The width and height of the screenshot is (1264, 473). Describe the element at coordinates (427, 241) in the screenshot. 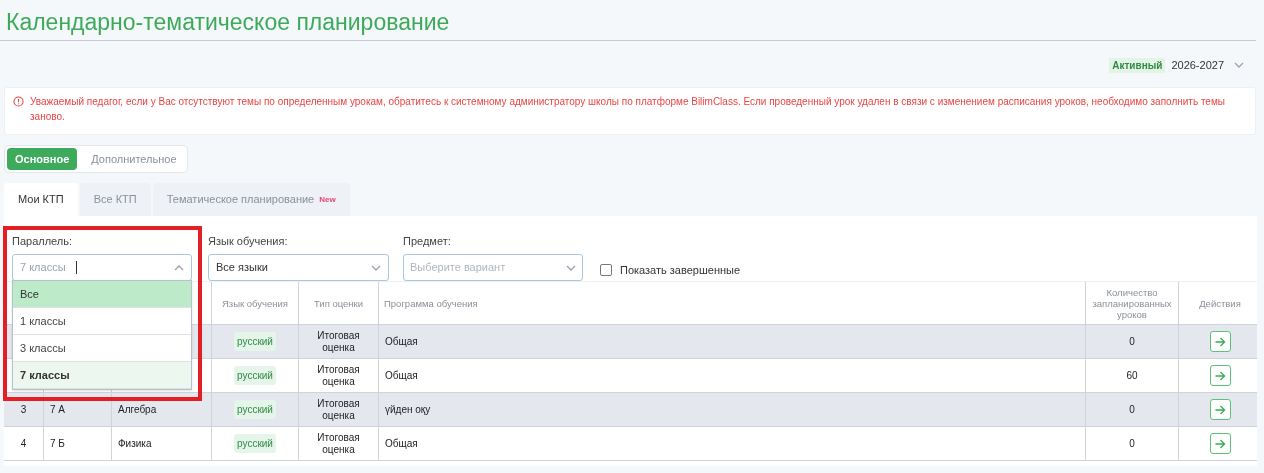

I see `filter-label: Предмет:` at that location.